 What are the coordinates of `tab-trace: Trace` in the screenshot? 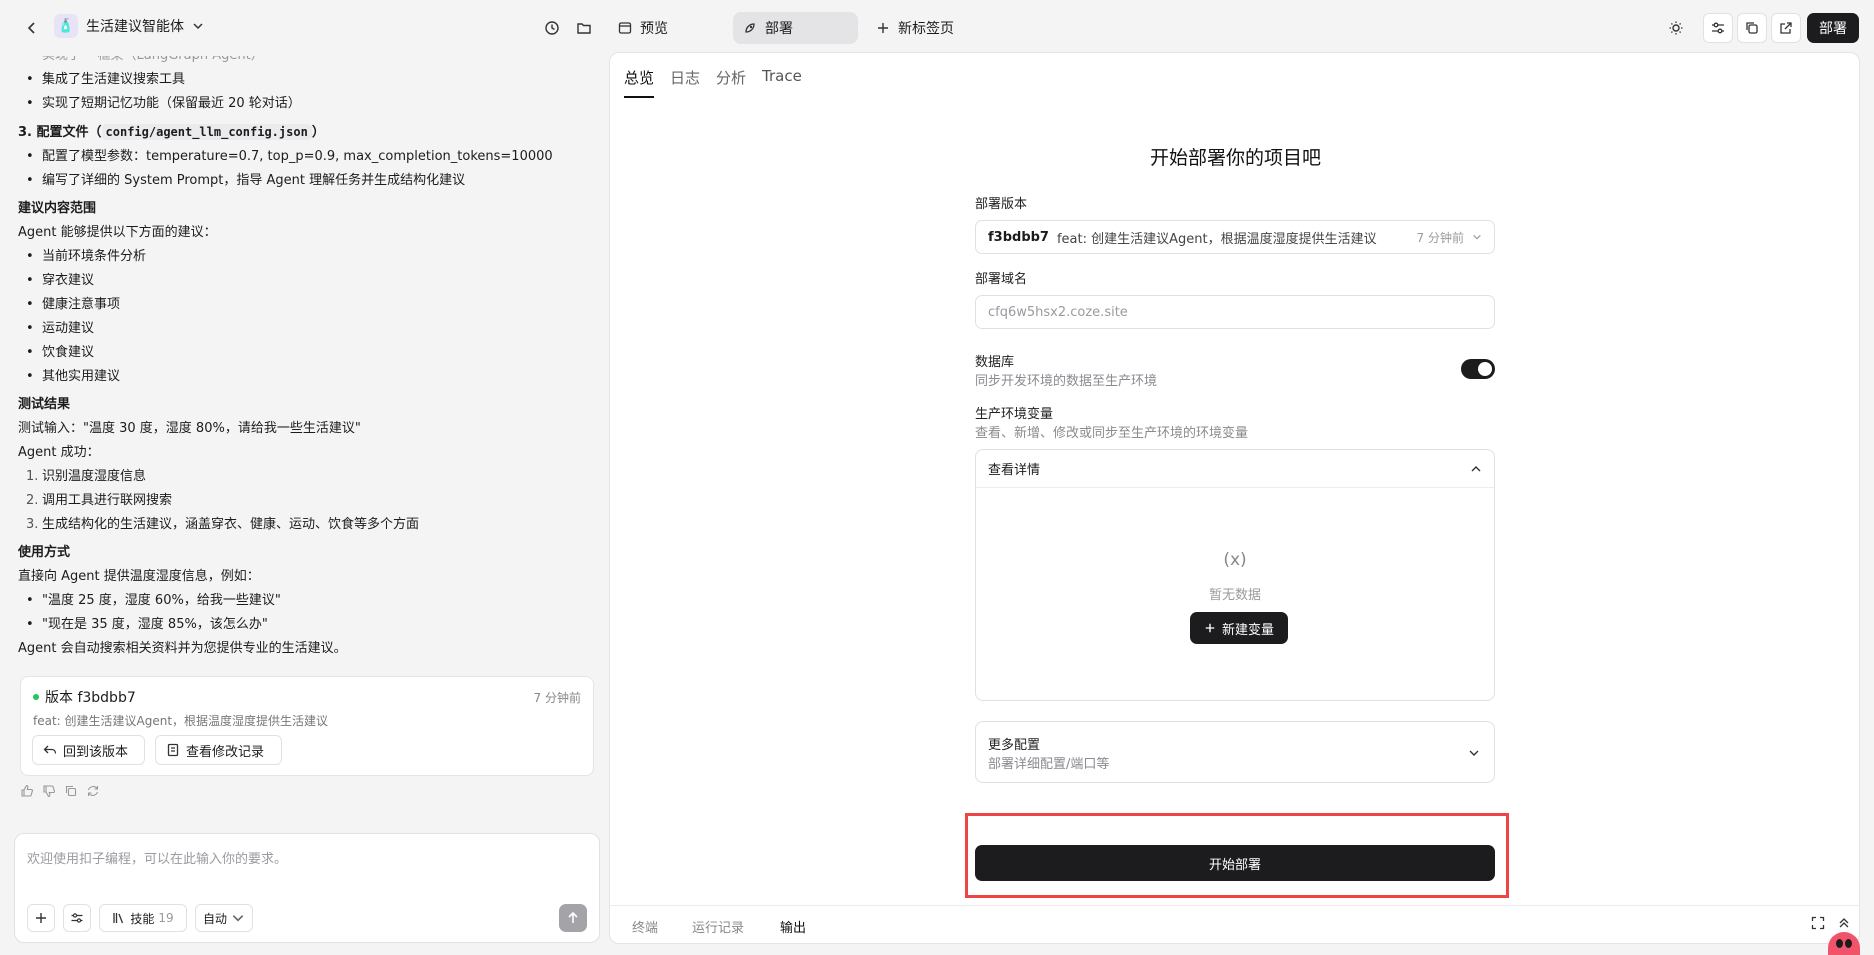 It's located at (782, 82).